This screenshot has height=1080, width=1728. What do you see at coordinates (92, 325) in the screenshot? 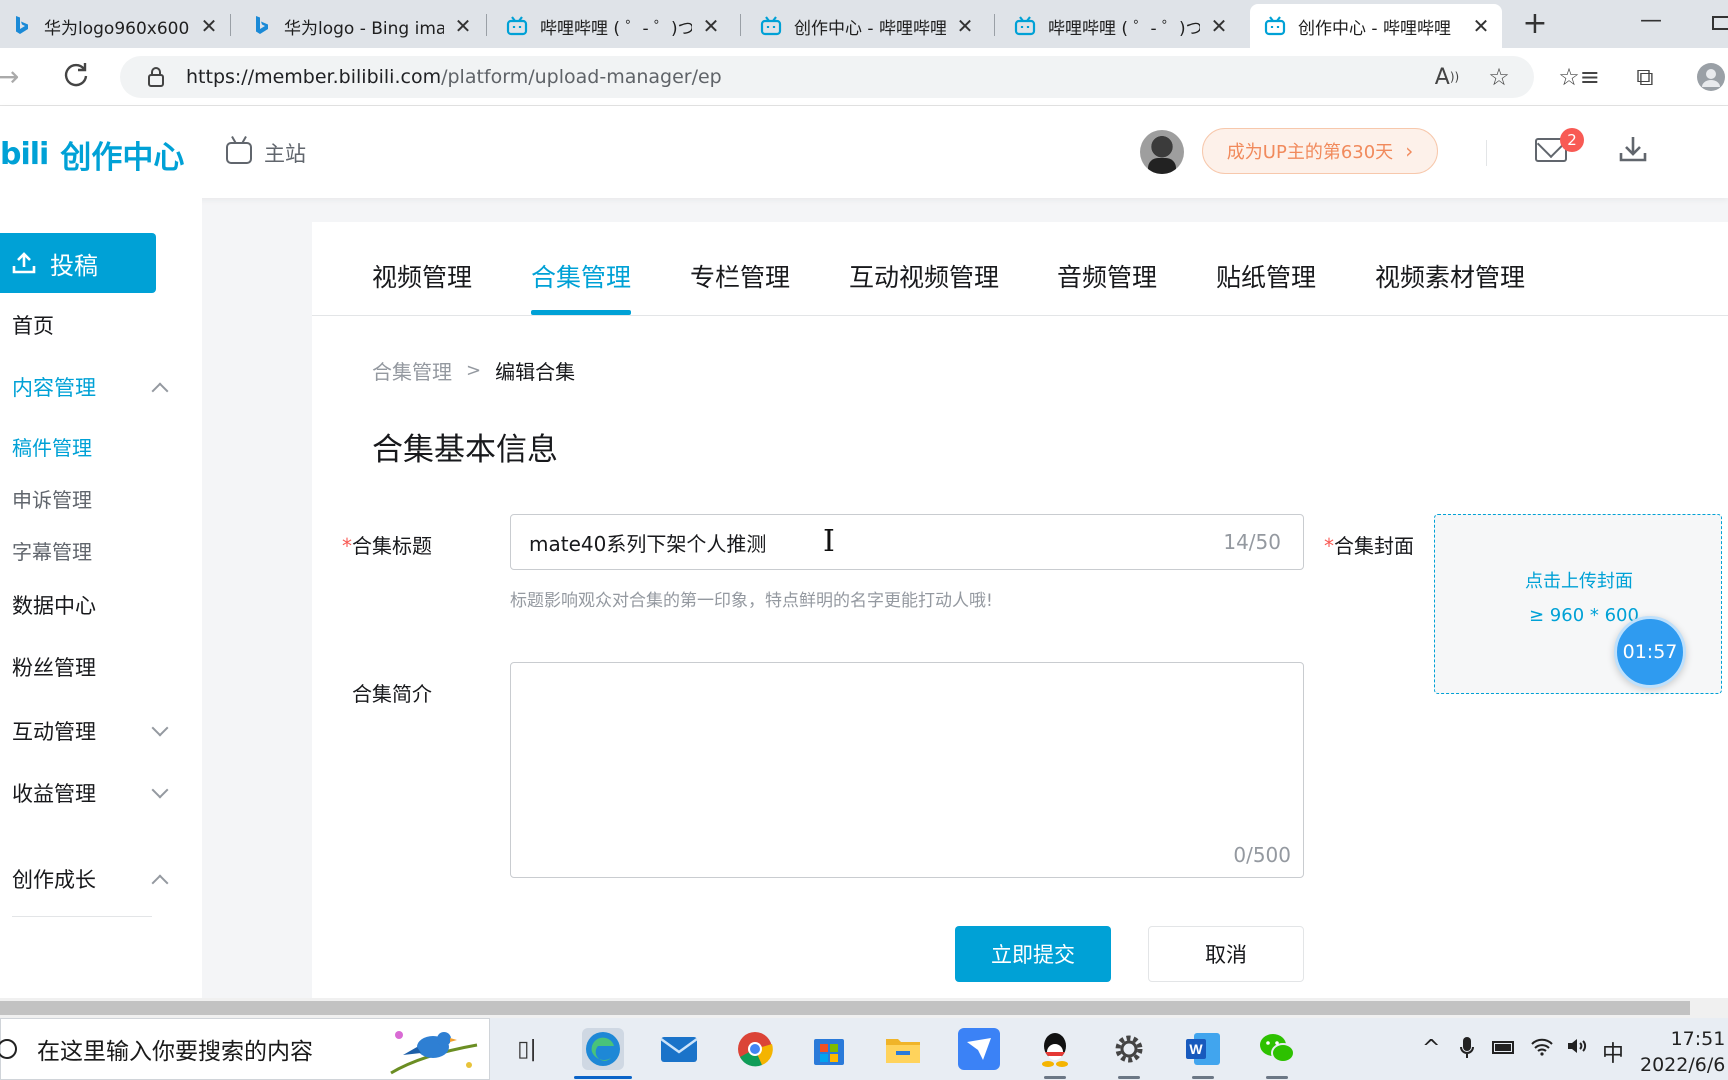
I see `sidebar-item-home: 首页` at bounding box center [92, 325].